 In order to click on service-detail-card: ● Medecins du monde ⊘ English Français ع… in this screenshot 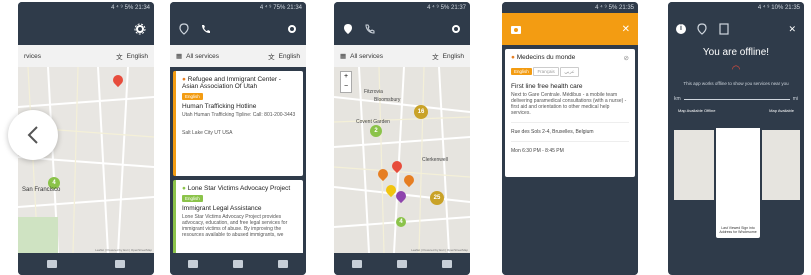, I will do `click(570, 113)`.